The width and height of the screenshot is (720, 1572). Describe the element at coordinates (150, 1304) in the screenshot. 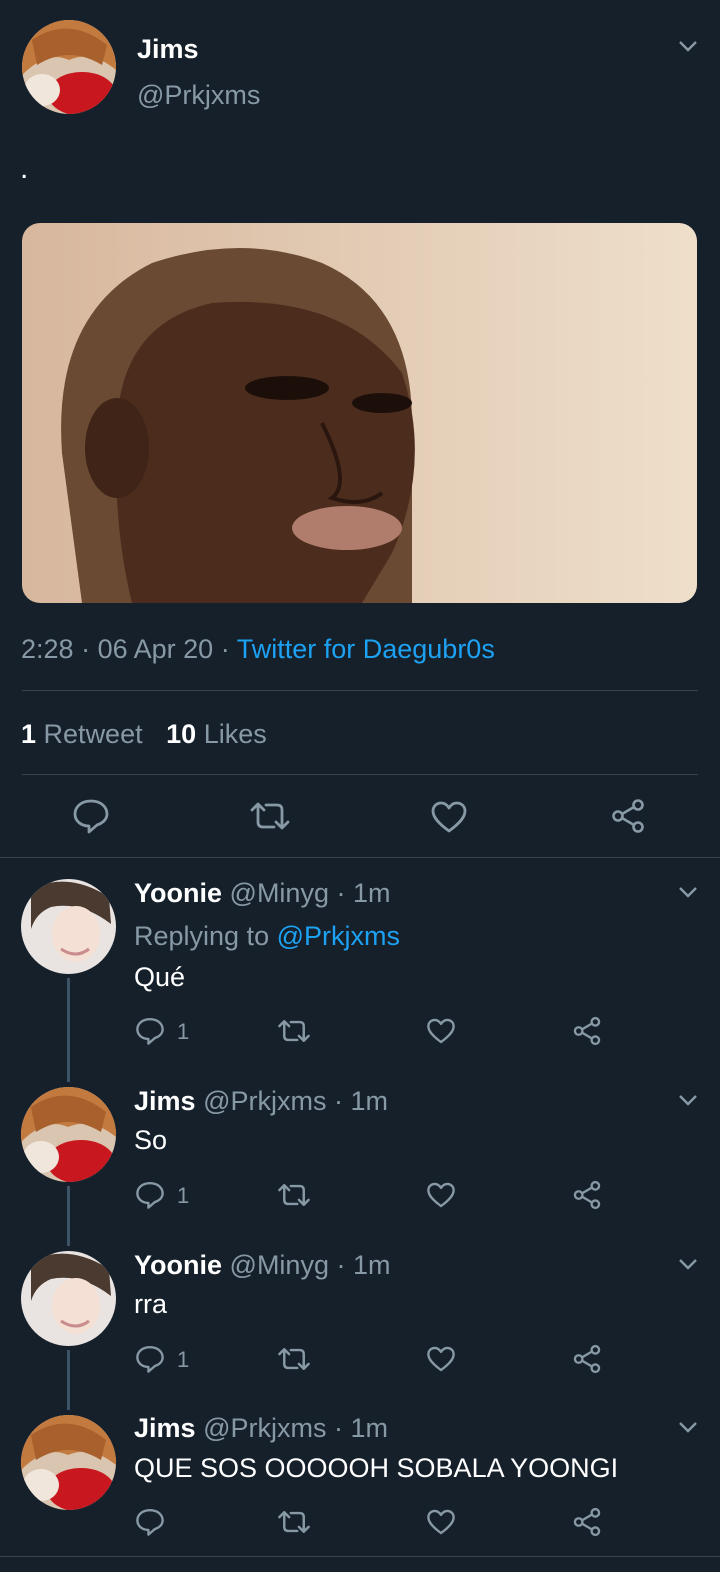

I see `reply-text: rra` at that location.